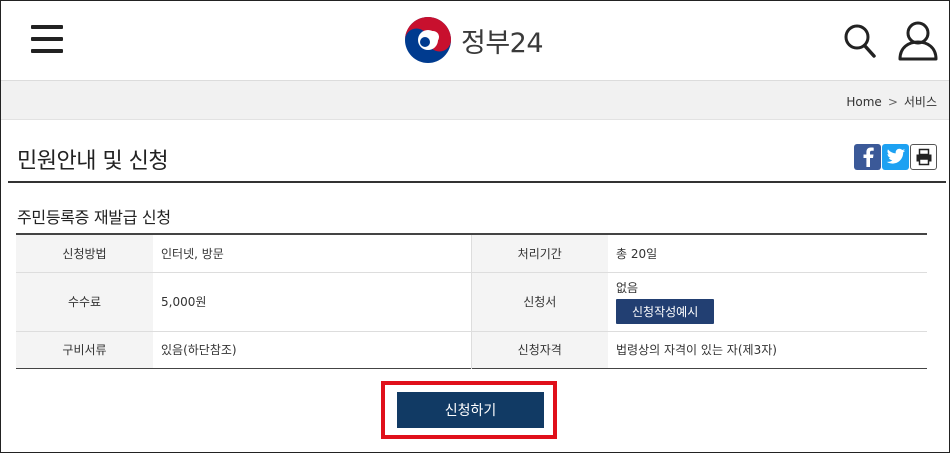  Describe the element at coordinates (93, 161) in the screenshot. I see `page-title: 민원안내 및 신청` at that location.